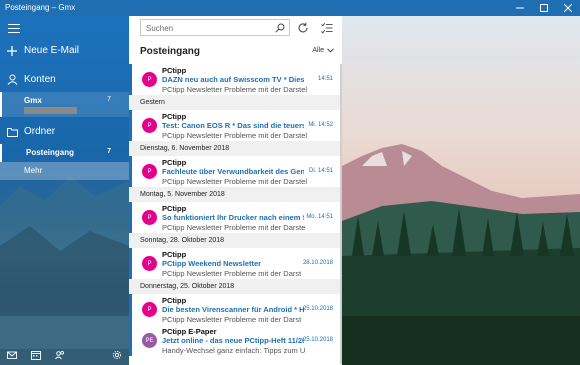 The image size is (580, 365). What do you see at coordinates (235, 286) in the screenshot?
I see `date-group-header: Donnerstag, 25. Oktober 2018` at bounding box center [235, 286].